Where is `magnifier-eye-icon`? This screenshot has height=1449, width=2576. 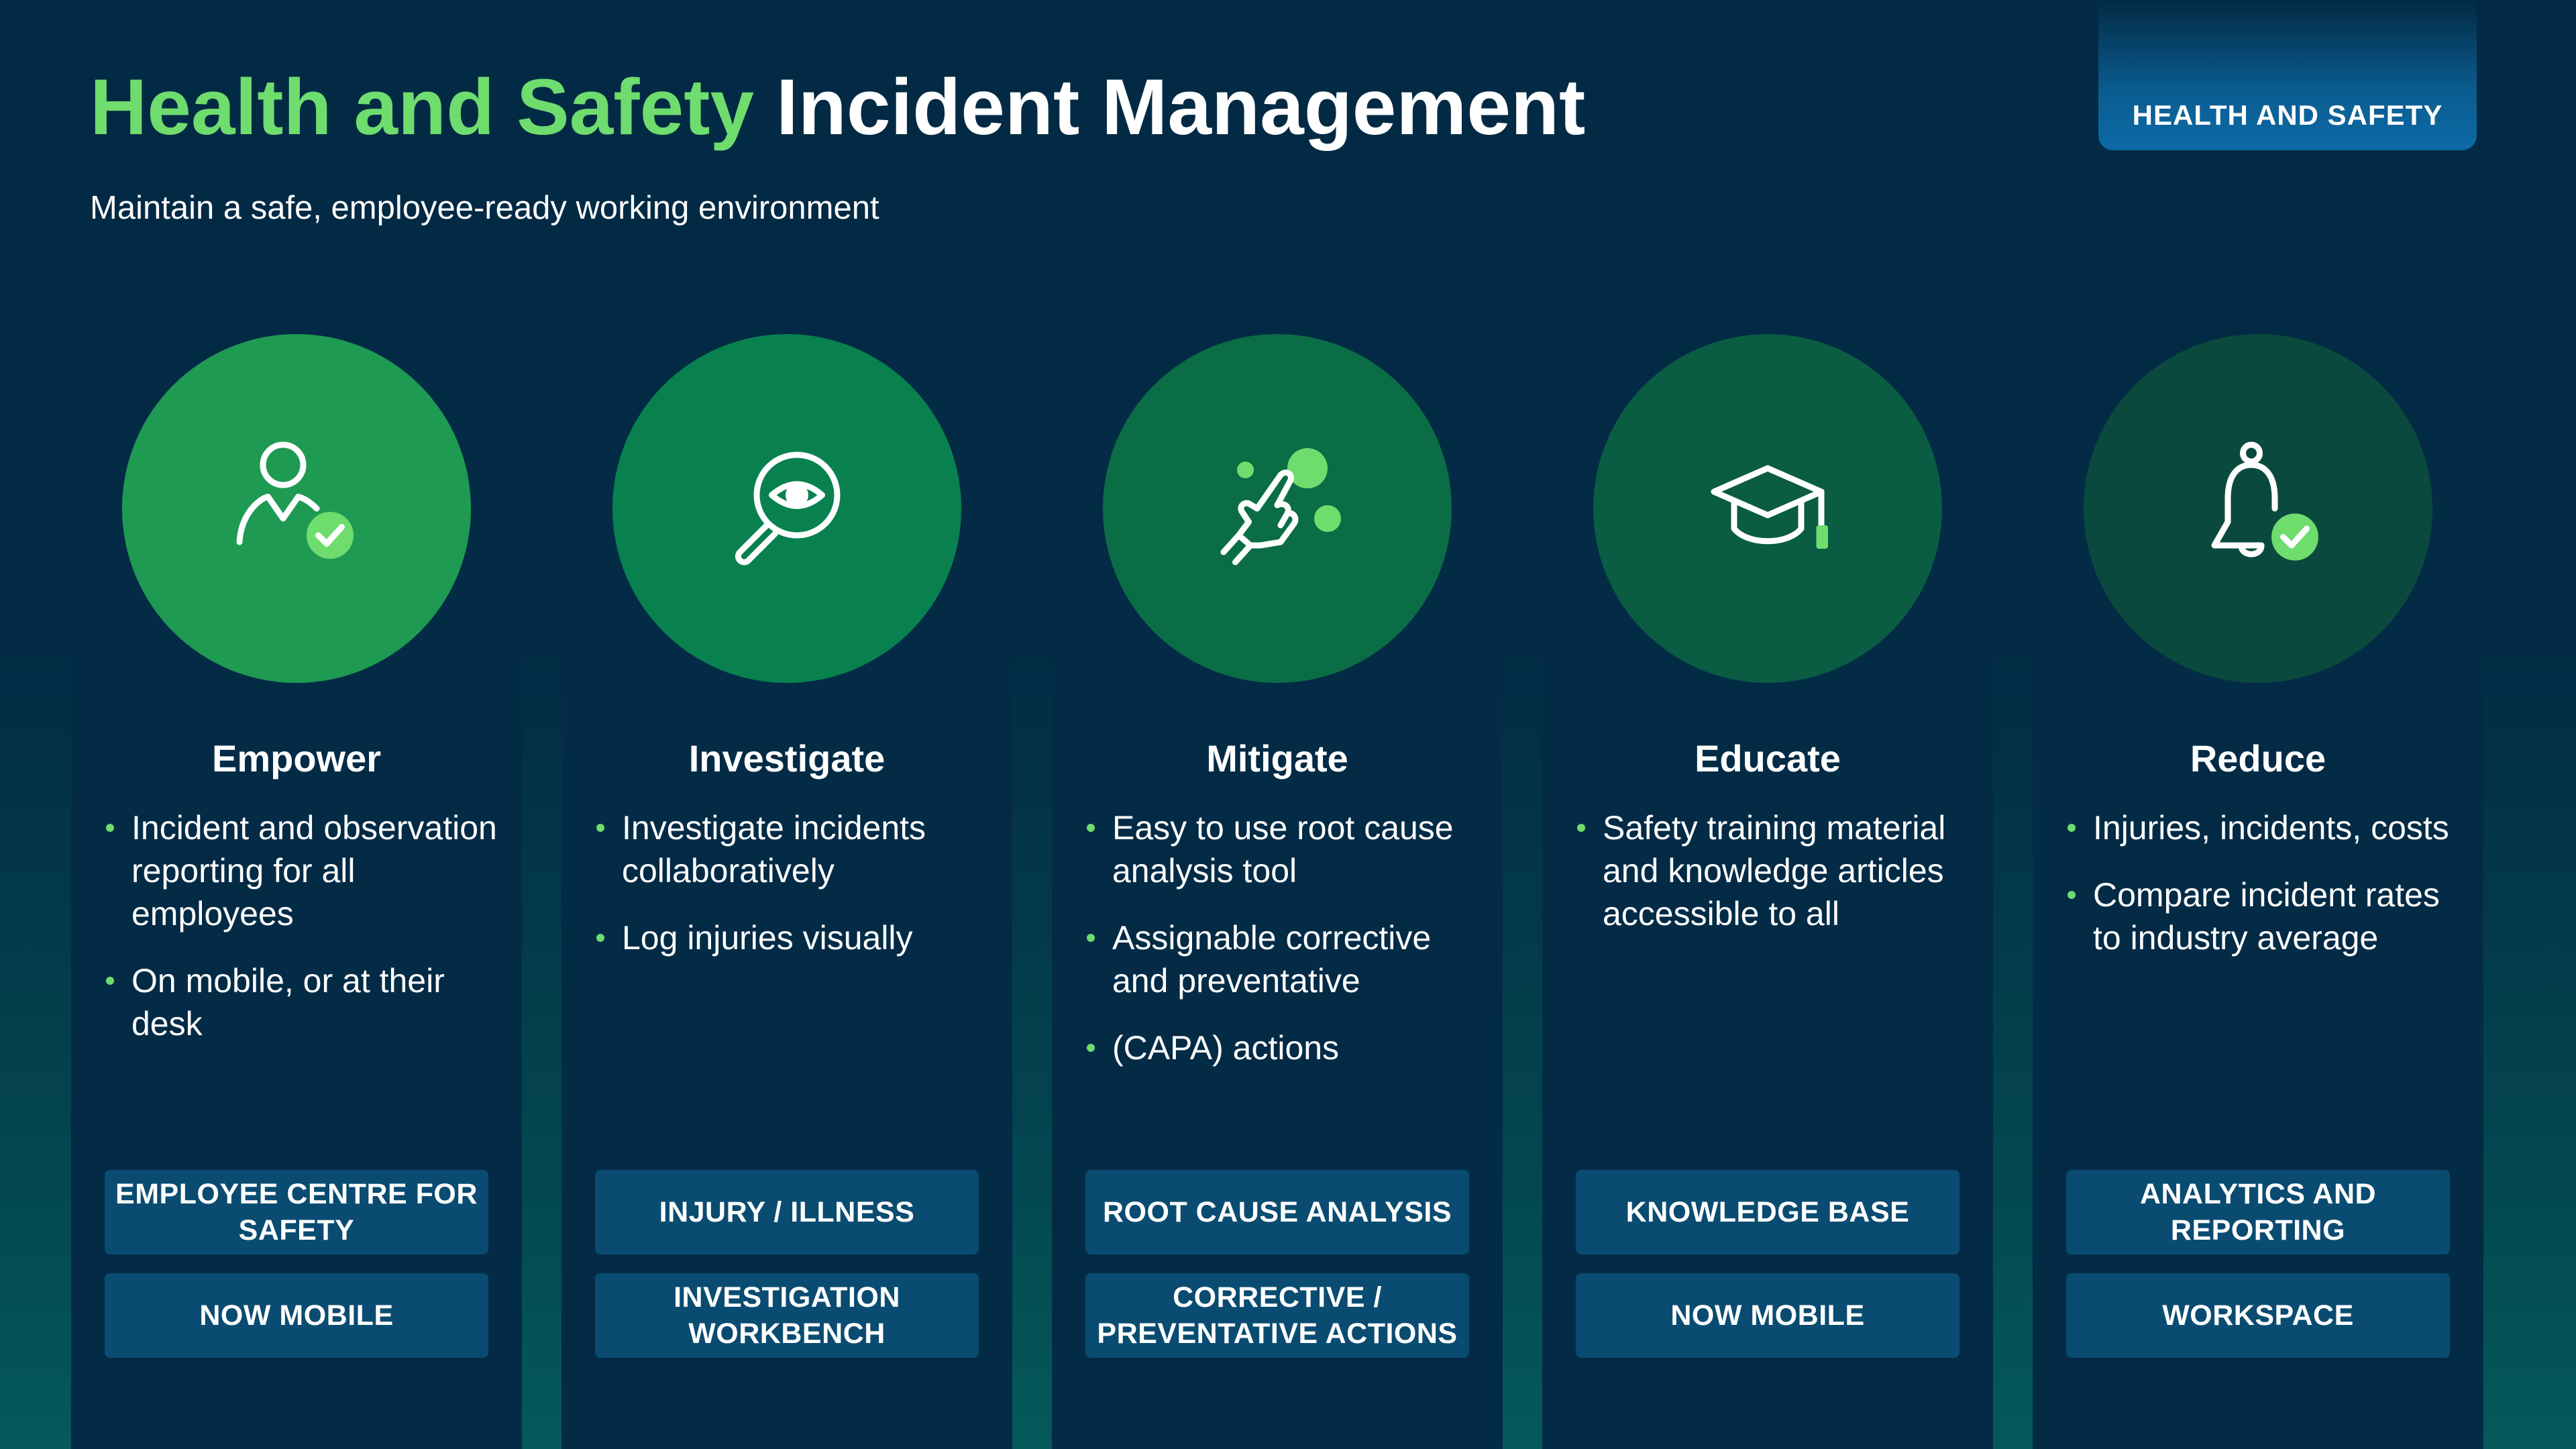 magnifier-eye-icon is located at coordinates (788, 508).